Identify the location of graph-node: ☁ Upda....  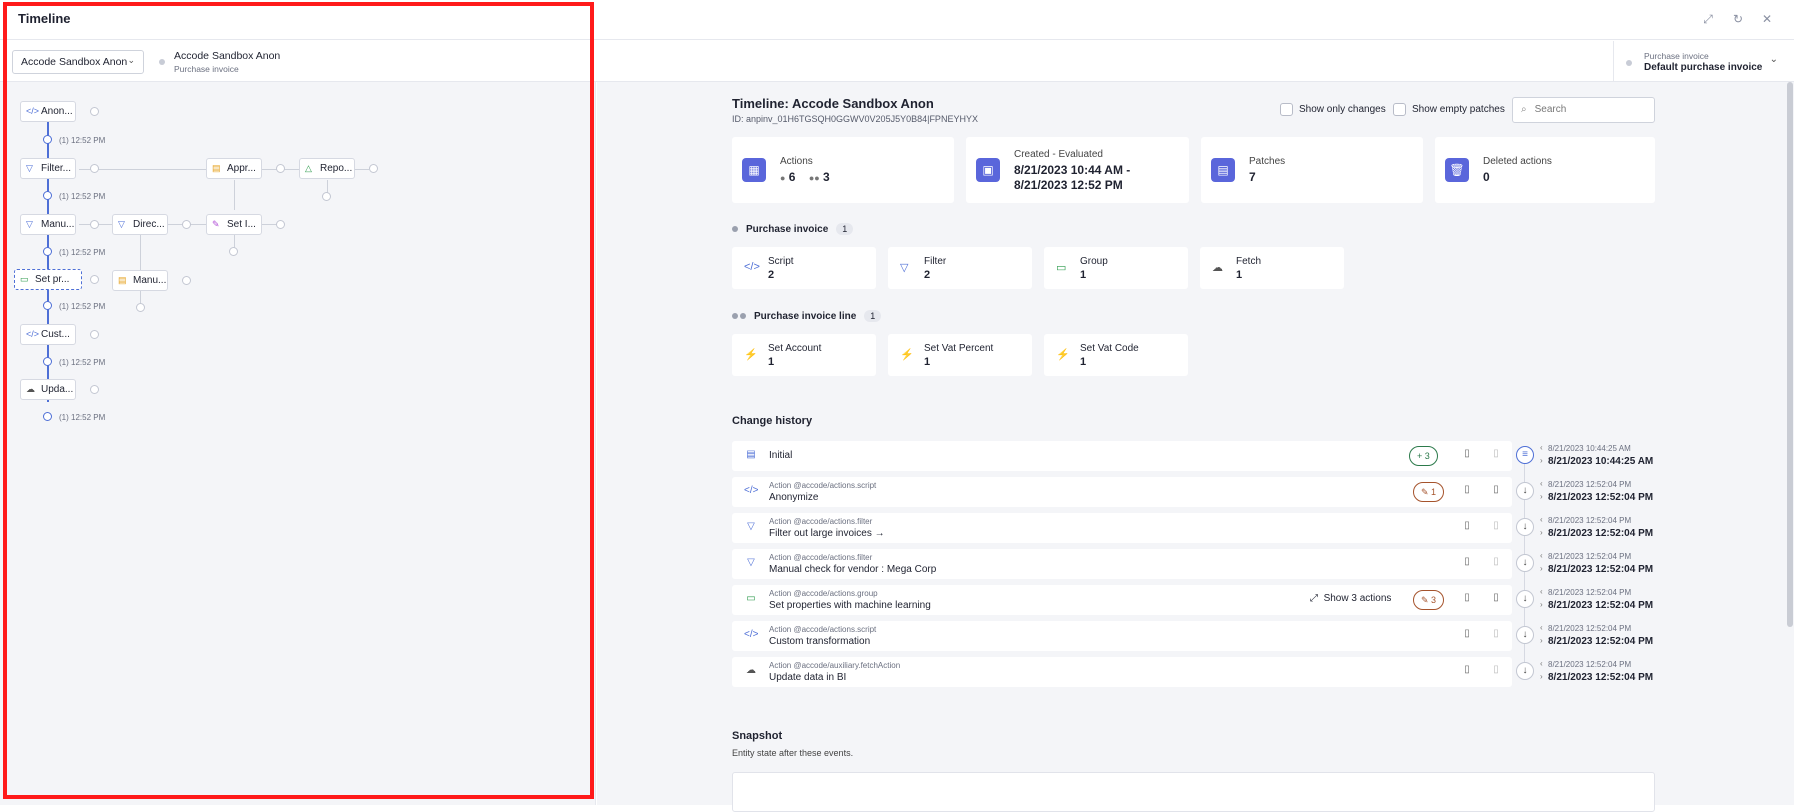
(48, 389).